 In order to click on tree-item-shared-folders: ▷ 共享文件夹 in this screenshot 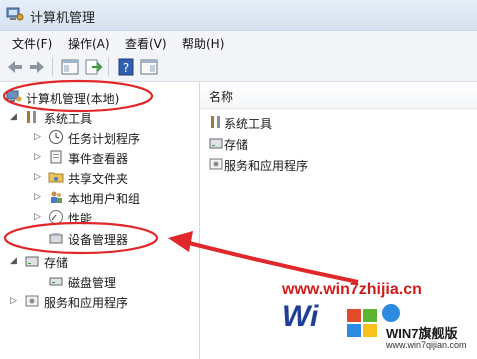, I will do `click(99, 177)`.